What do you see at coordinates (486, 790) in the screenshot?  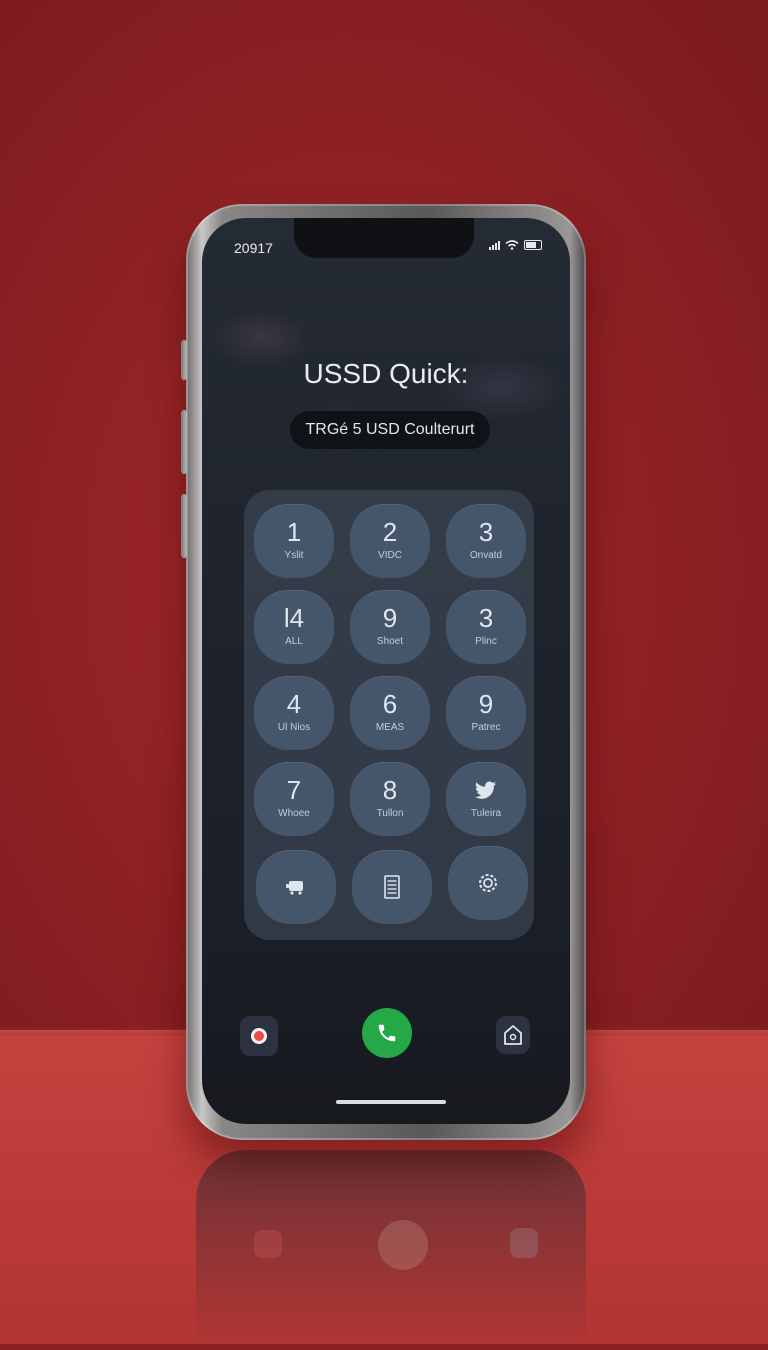 I see `bird-icon` at bounding box center [486, 790].